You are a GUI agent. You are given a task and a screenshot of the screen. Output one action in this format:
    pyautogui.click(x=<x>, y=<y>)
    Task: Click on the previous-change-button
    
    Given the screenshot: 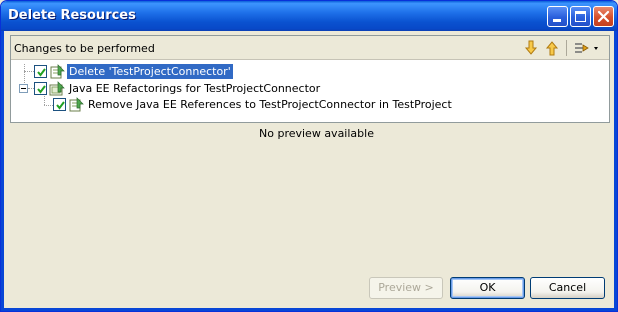 What is the action you would take?
    pyautogui.click(x=552, y=48)
    